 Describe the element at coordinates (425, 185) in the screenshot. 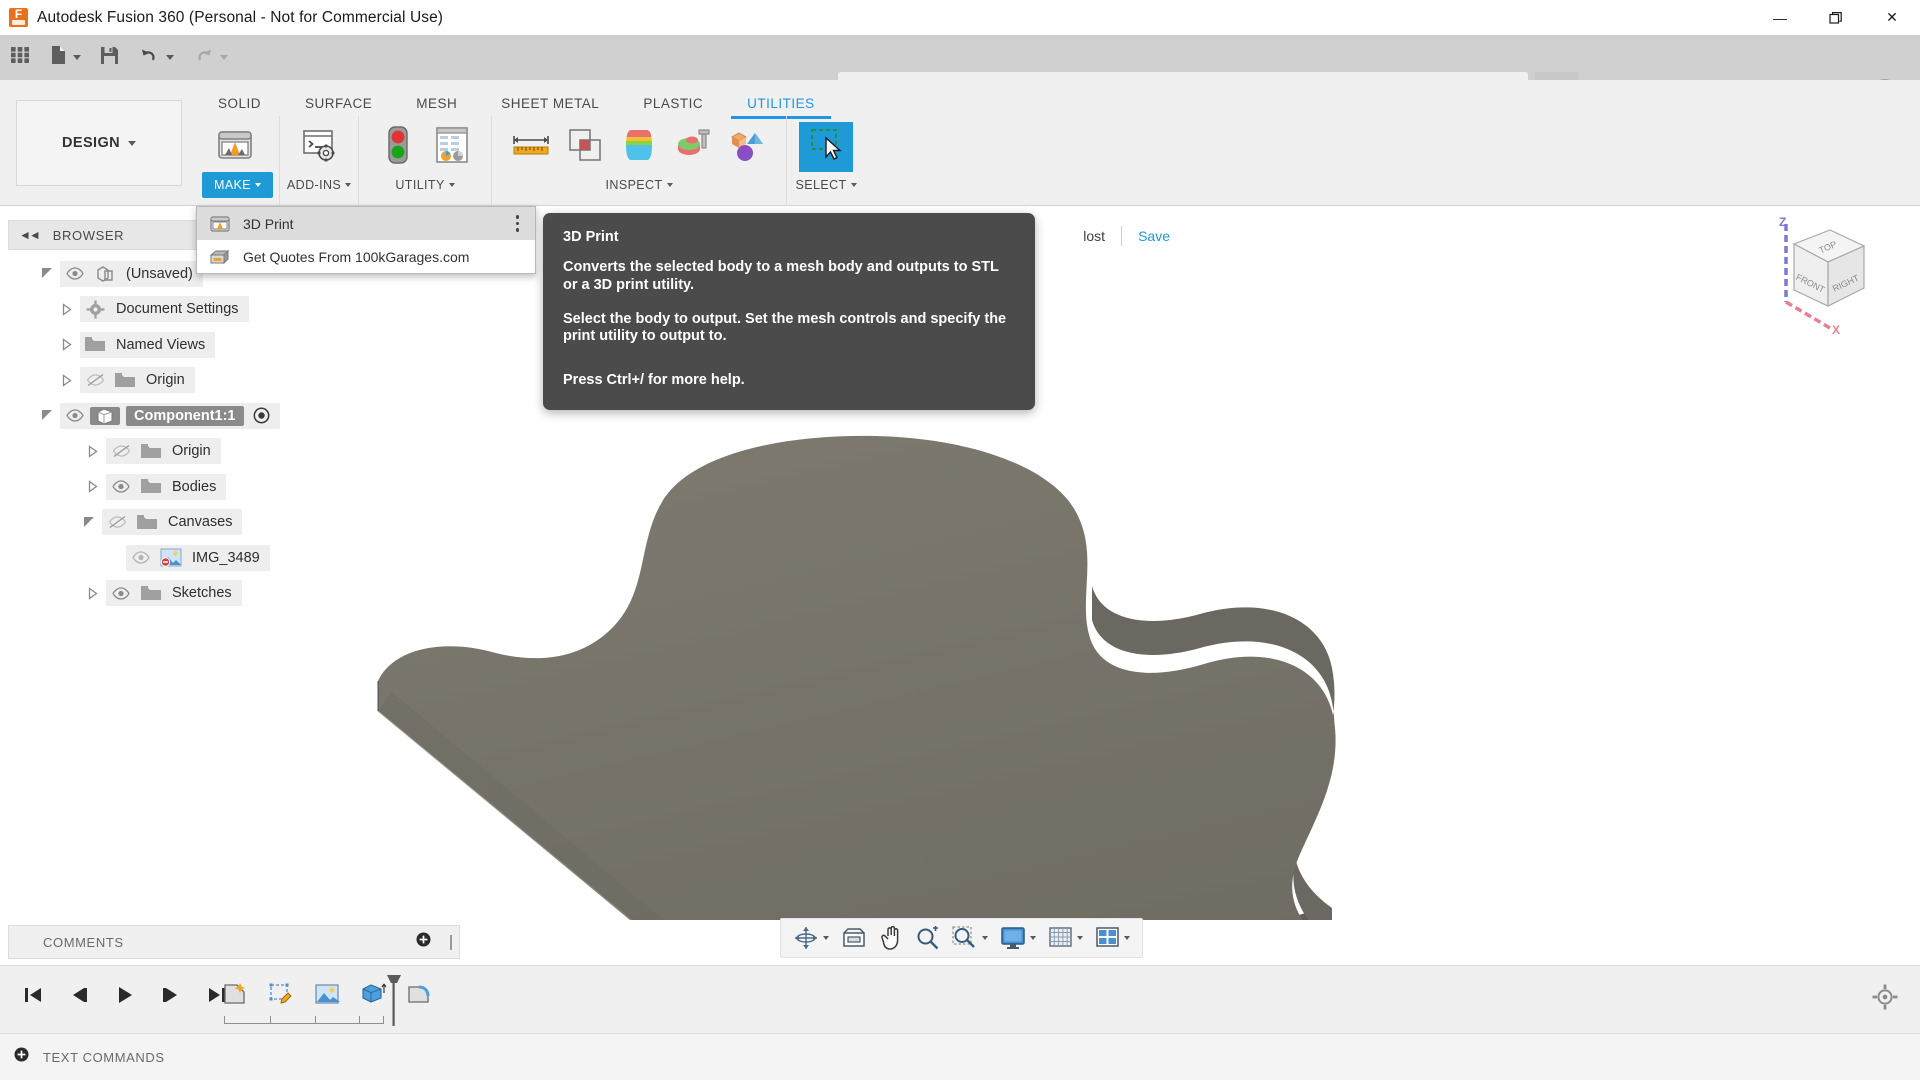

I see `panel-title-utility: UTILITY` at that location.